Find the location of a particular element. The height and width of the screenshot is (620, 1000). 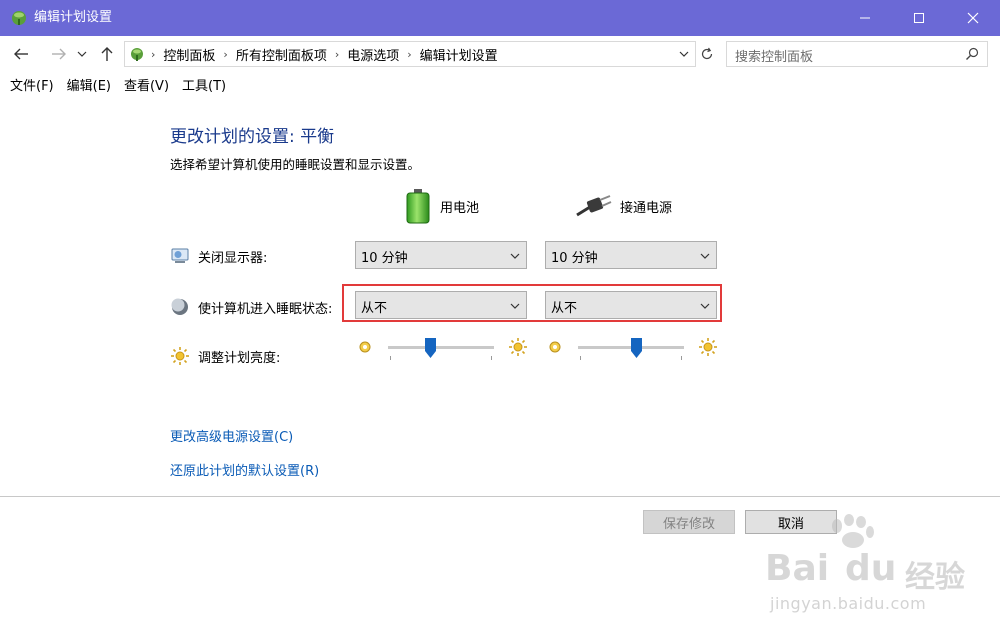

sleep-label: 使计算机进入睡眠状态: is located at coordinates (265, 309).